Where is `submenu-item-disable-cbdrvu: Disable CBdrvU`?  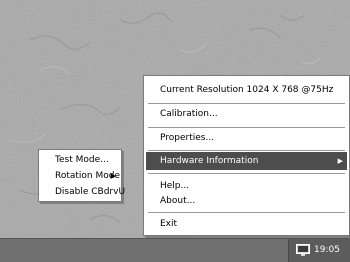
submenu-item-disable-cbdrvu: Disable CBdrvU is located at coordinates (83, 192).